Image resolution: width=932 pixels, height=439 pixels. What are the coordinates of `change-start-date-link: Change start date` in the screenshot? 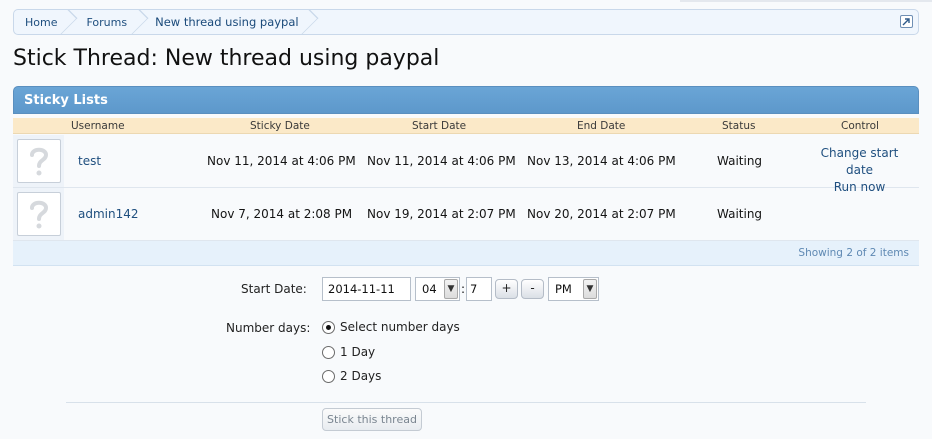 It's located at (859, 162).